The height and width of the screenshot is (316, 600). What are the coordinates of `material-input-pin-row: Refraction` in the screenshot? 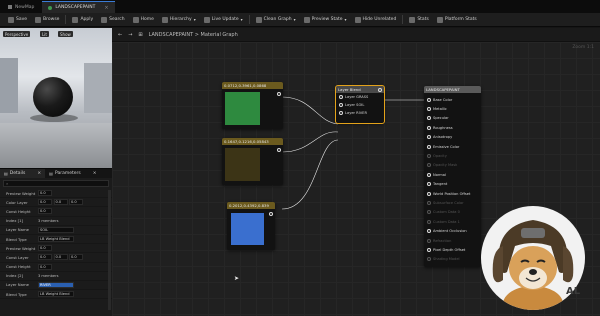 It's located at (452, 240).